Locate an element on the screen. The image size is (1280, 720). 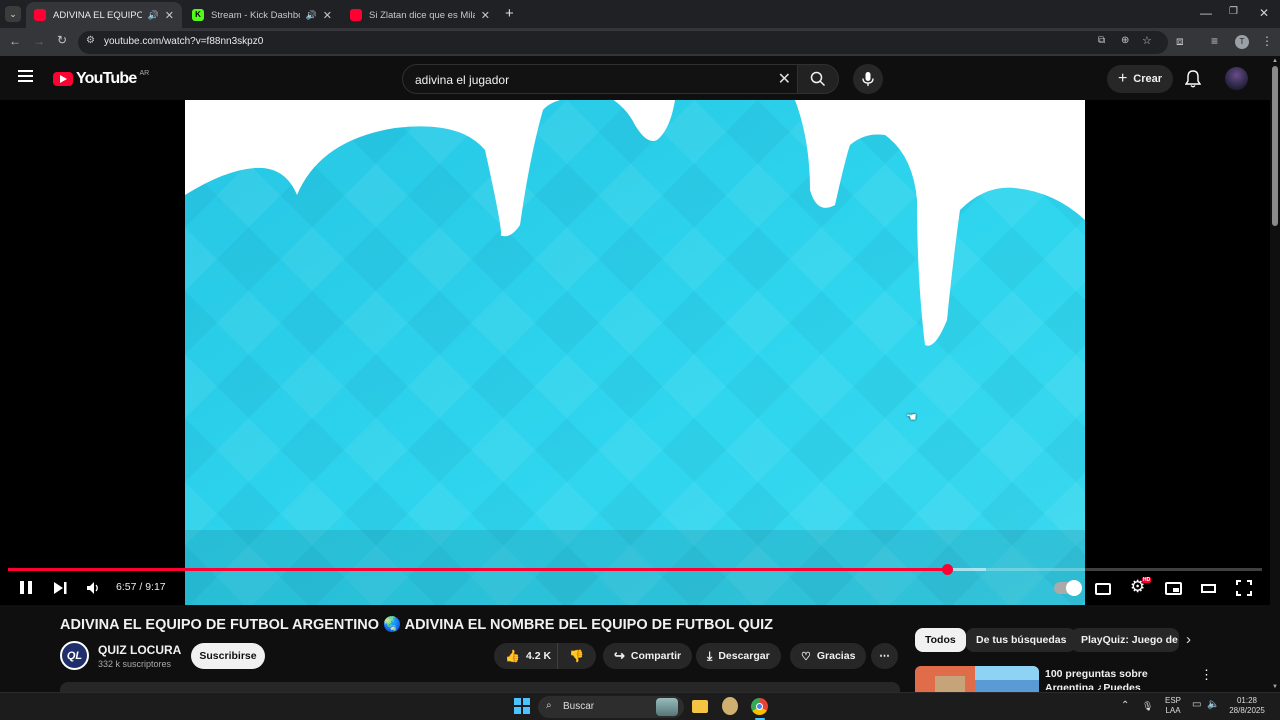
thanks-button: ♡ Gracias is located at coordinates (828, 656).